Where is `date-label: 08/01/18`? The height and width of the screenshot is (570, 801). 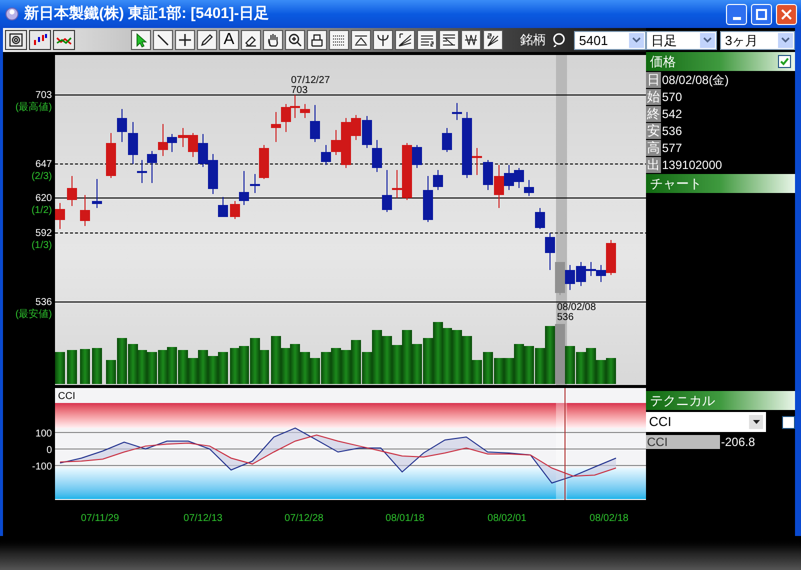 date-label: 08/01/18 is located at coordinates (405, 518).